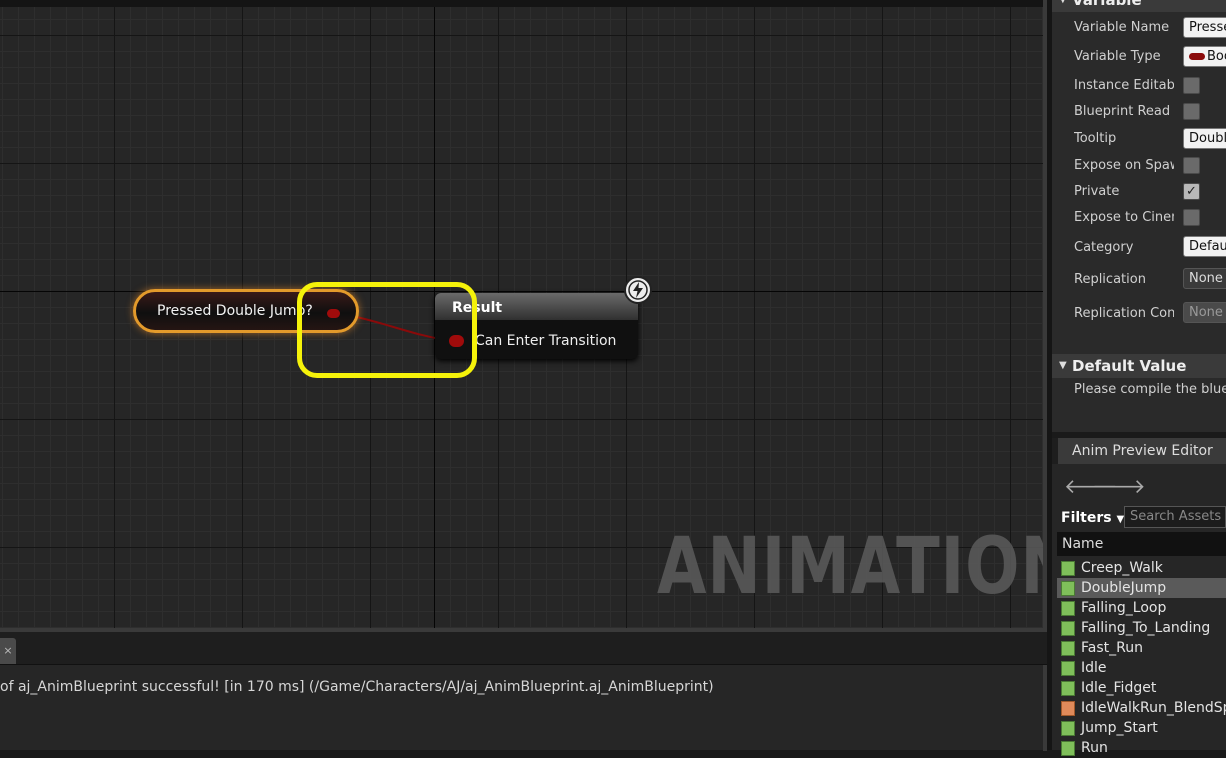 This screenshot has width=1226, height=758. I want to click on prop-label-category: Category, so click(1104, 247).